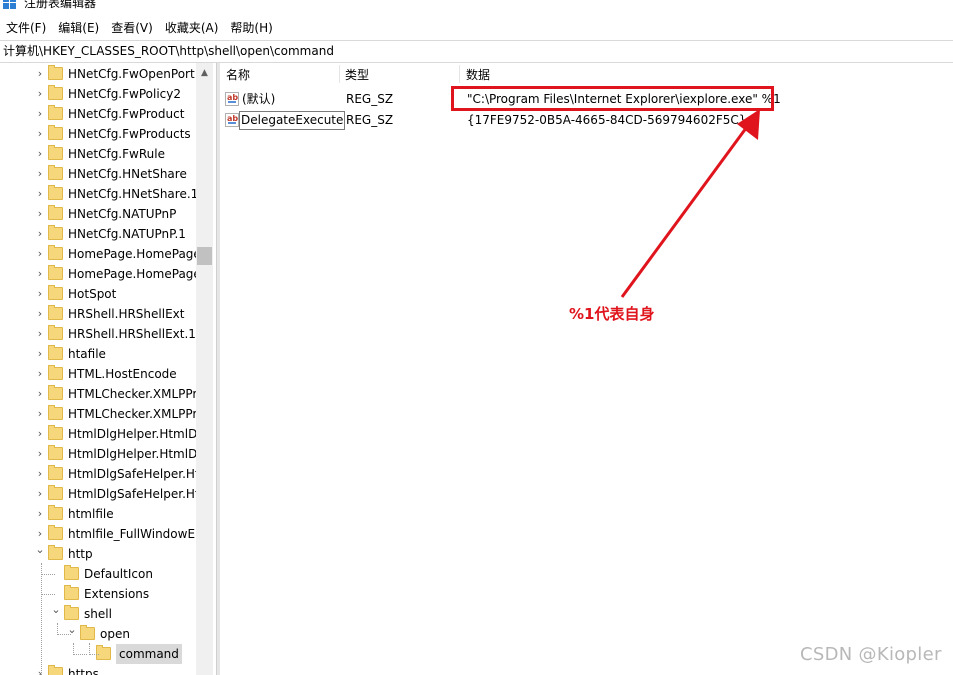 The image size is (953, 675). I want to click on tree-item: › HNetCfg.FwProducts, so click(98, 134).